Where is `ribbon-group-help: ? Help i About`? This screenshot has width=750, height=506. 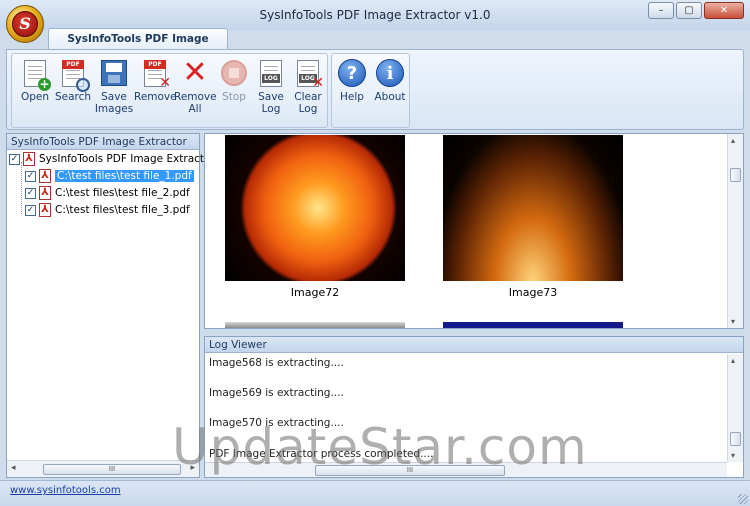
ribbon-group-help: ? Help i About is located at coordinates (370, 90).